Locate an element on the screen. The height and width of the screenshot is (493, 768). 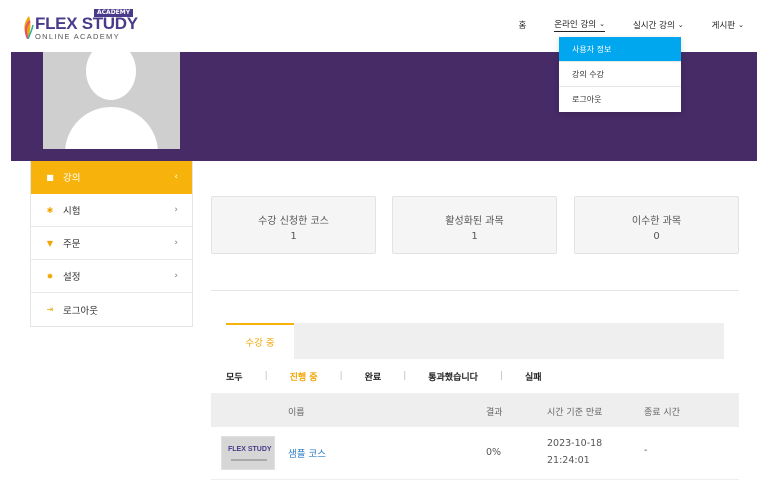
chevron-left-icon: ‹ is located at coordinates (176, 177).